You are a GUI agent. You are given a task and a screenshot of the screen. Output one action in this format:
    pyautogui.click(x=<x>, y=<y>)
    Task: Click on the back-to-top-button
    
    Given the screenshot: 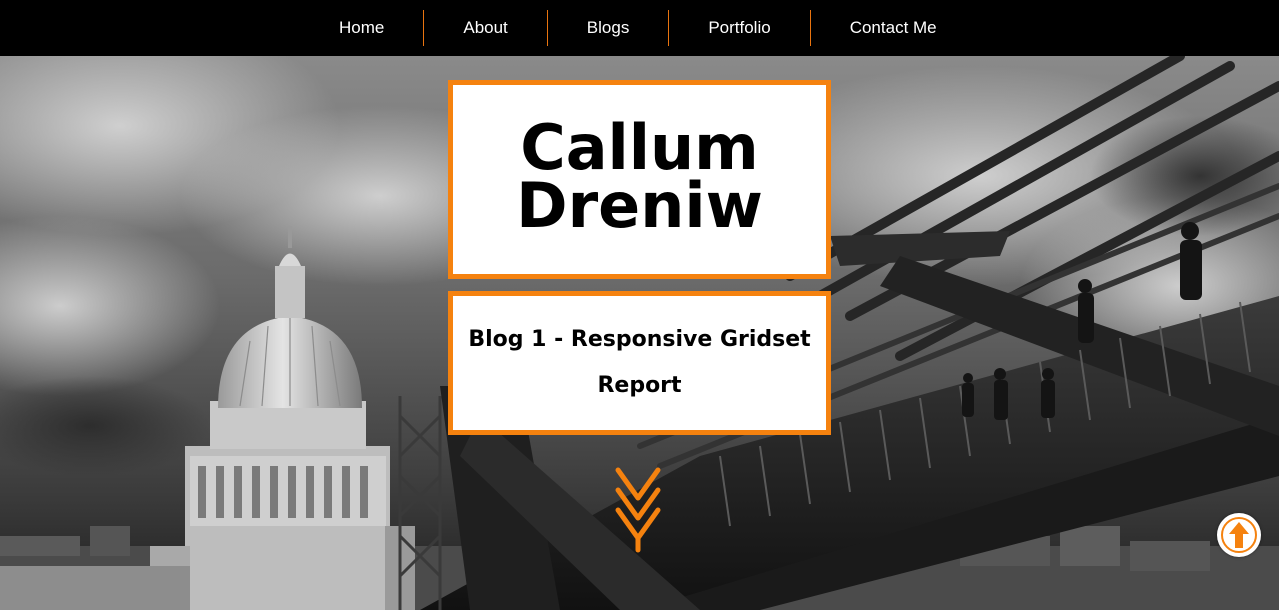 What is the action you would take?
    pyautogui.click(x=1239, y=535)
    